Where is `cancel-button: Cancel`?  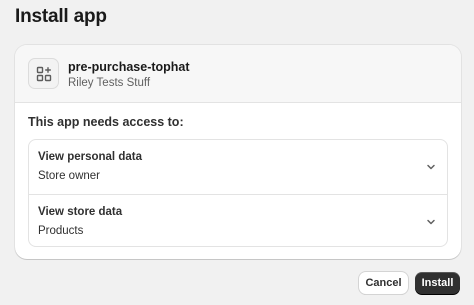 cancel-button: Cancel is located at coordinates (383, 283).